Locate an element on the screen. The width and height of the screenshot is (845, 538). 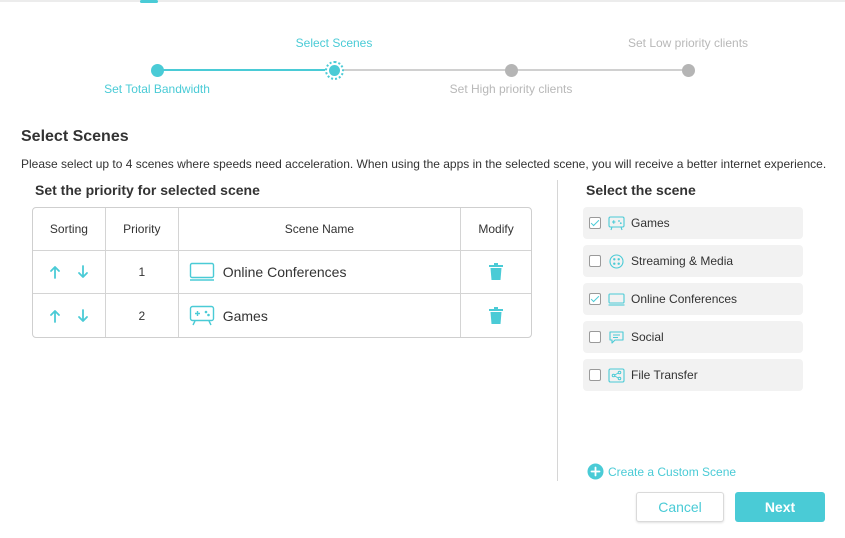
table-row: 2 Games is located at coordinates (282, 315).